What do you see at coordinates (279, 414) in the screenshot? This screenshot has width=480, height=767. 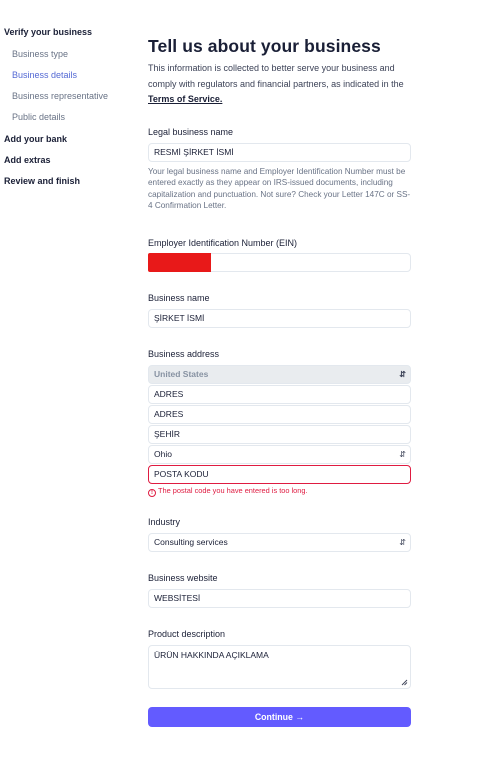 I see `address-line2-input: ADRES` at bounding box center [279, 414].